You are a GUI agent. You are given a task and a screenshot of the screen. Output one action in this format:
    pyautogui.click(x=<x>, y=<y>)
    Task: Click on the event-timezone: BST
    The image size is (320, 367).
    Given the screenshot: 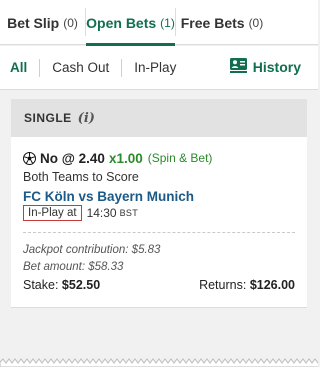 What is the action you would take?
    pyautogui.click(x=129, y=213)
    